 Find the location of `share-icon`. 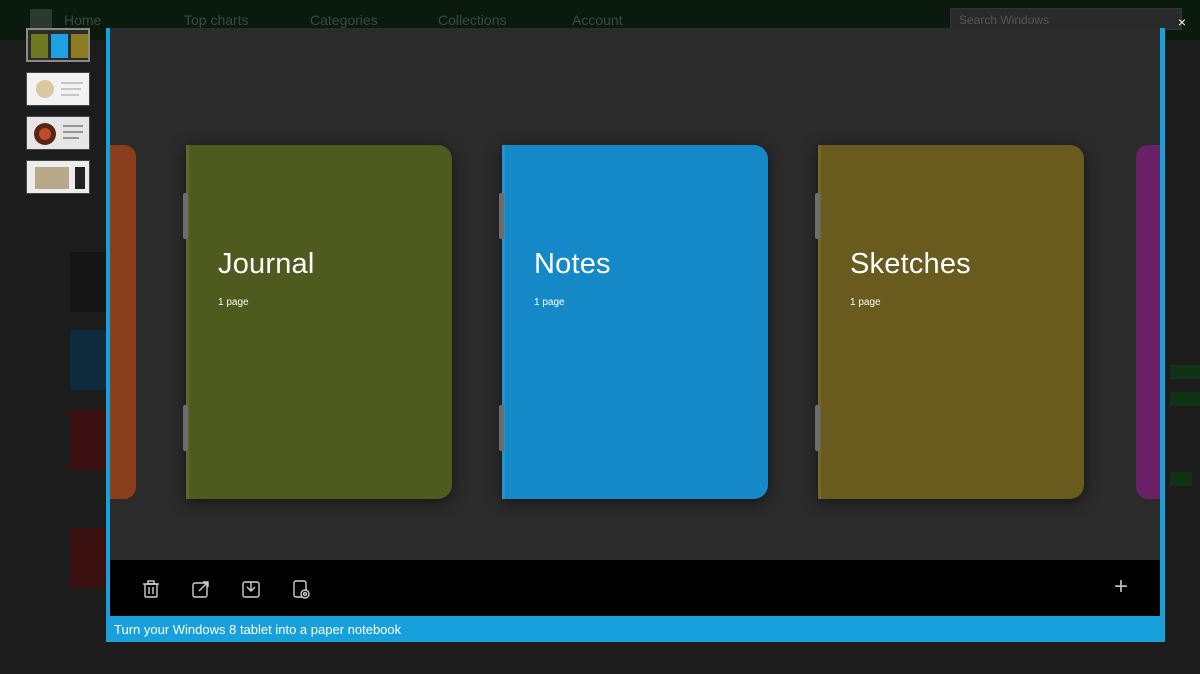

share-icon is located at coordinates (201, 589).